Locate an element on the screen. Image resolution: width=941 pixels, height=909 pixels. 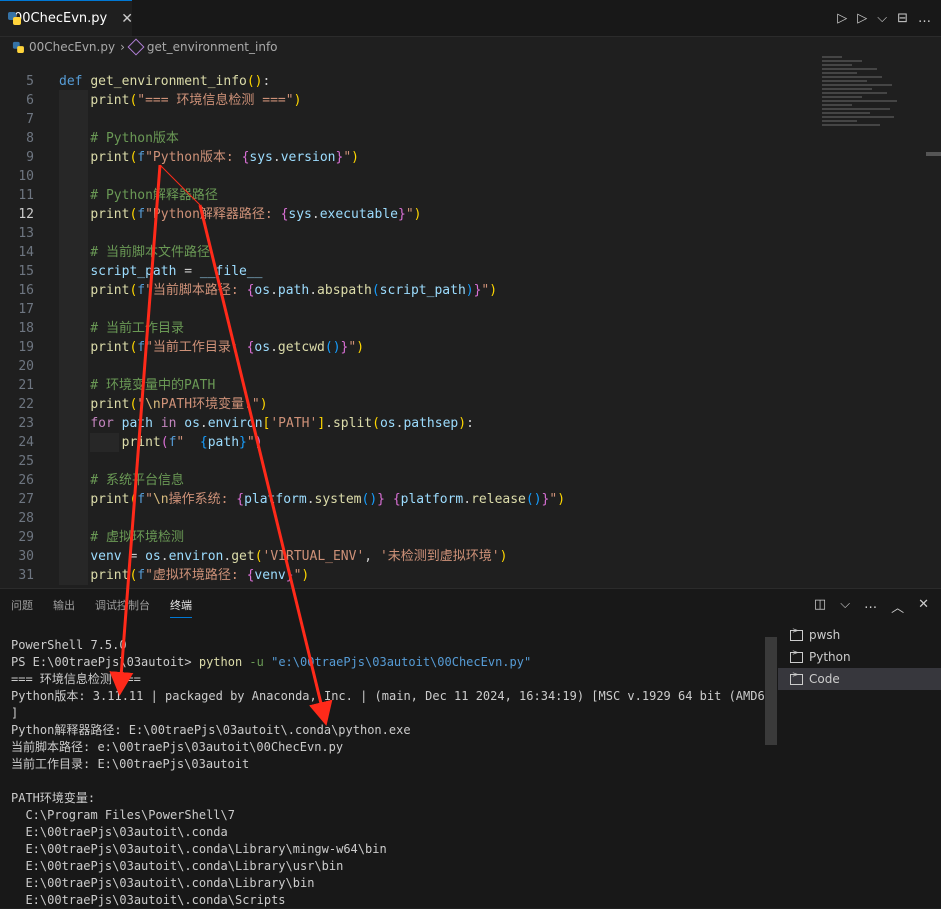
code-text: # 虚拟环境检测 is located at coordinates (121, 537).